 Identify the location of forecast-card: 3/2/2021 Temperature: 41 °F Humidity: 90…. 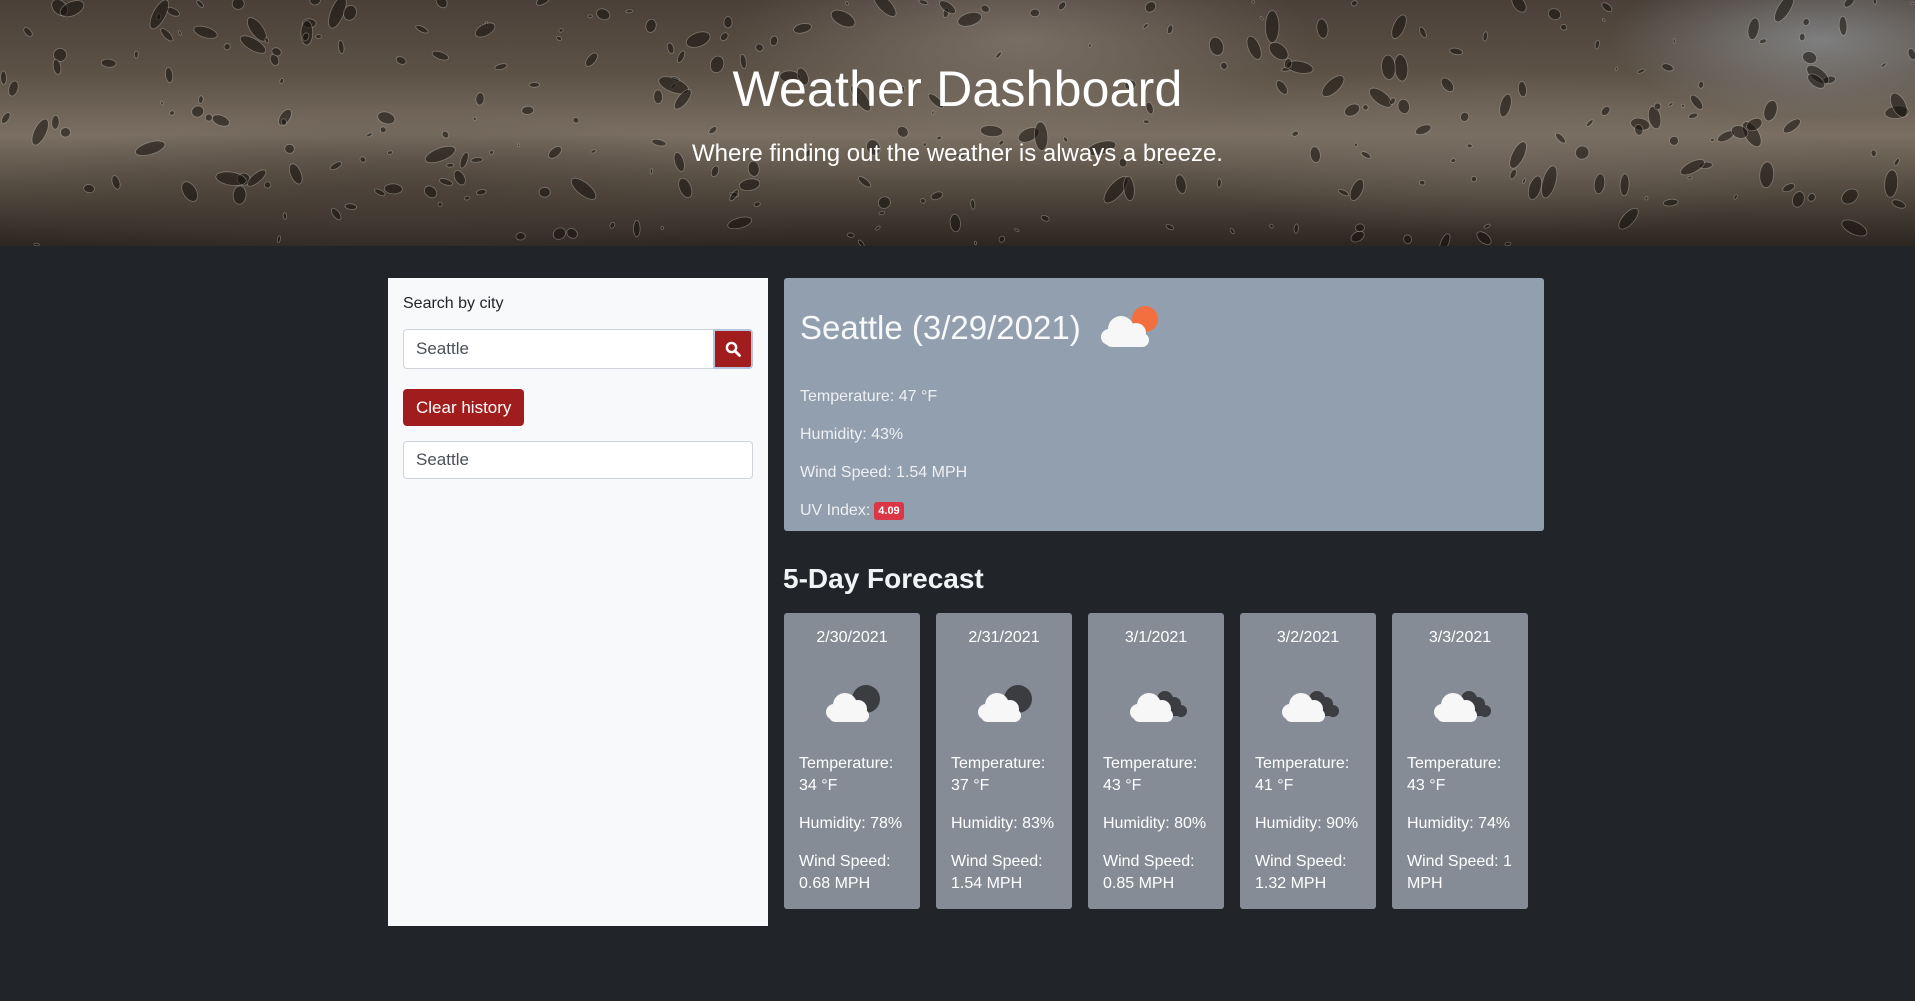
(1308, 761).